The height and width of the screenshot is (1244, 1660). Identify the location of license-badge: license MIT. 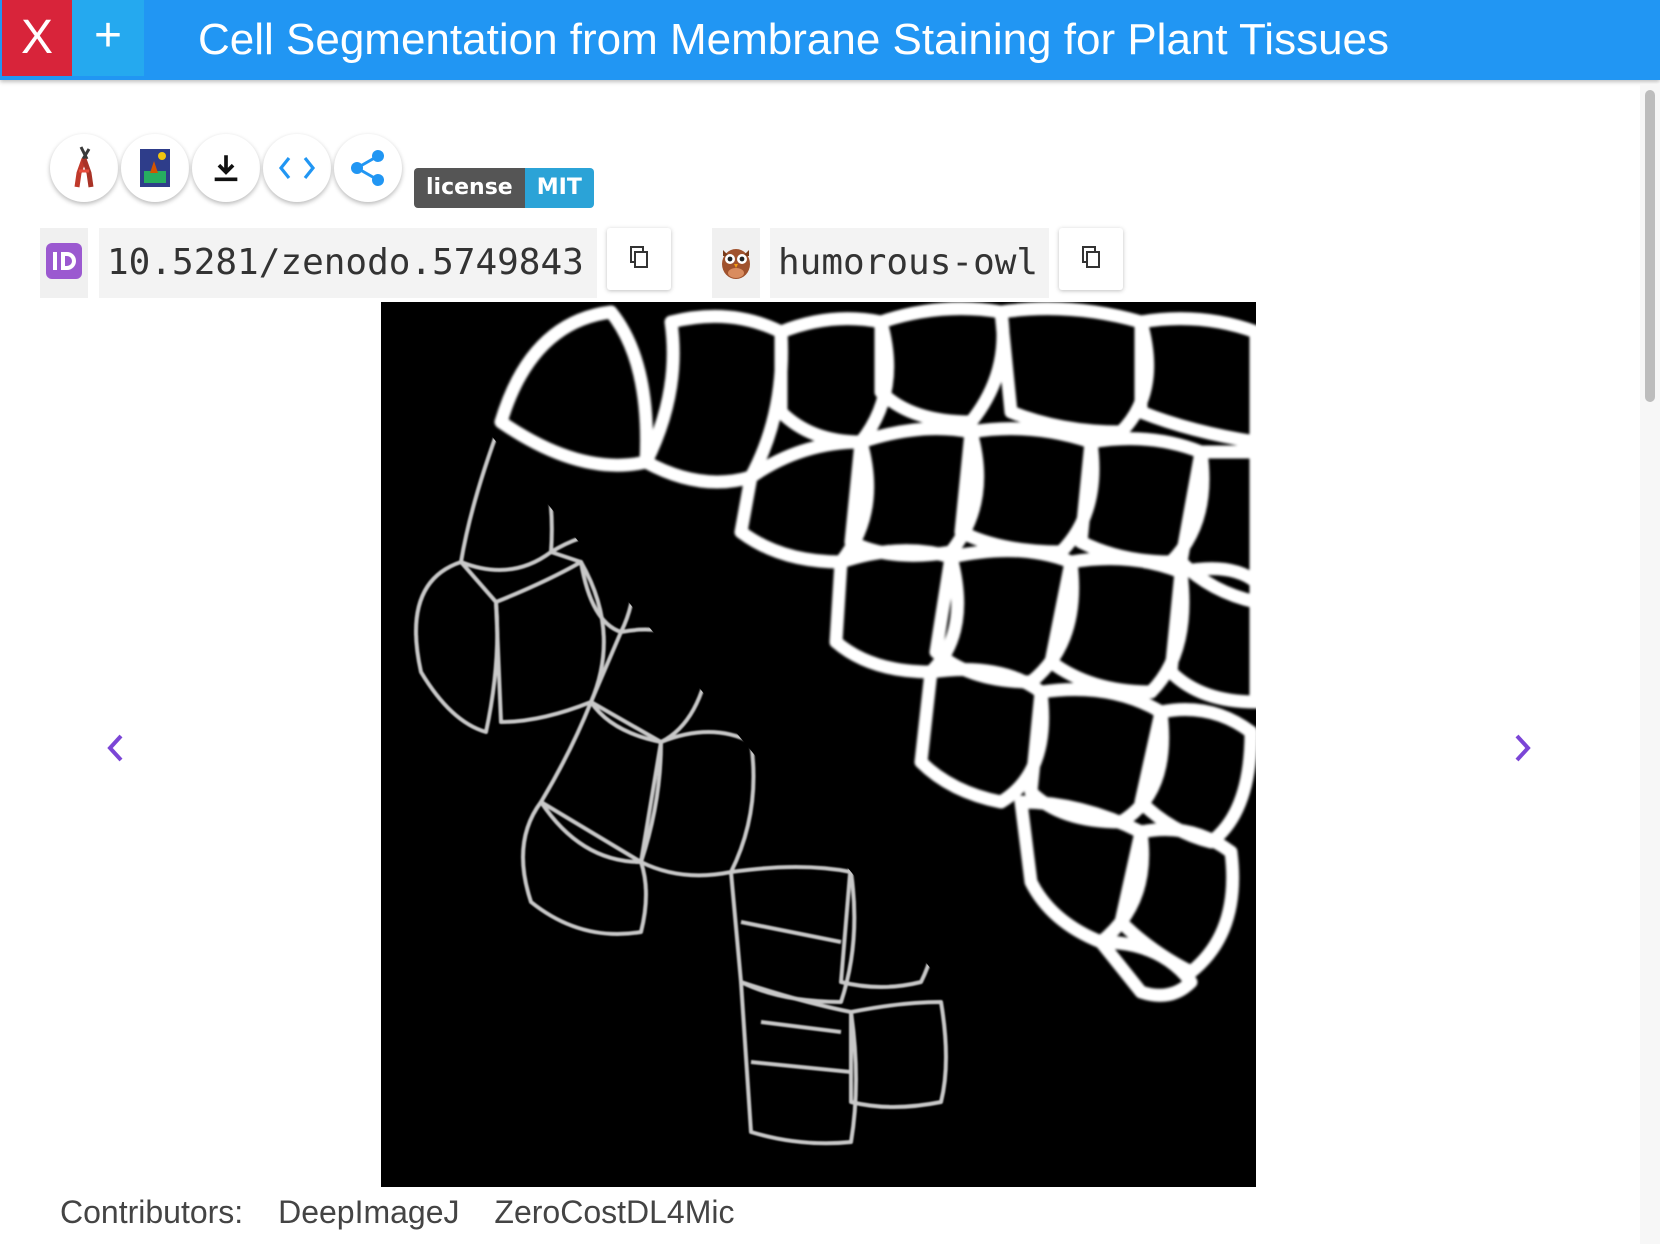
(504, 188).